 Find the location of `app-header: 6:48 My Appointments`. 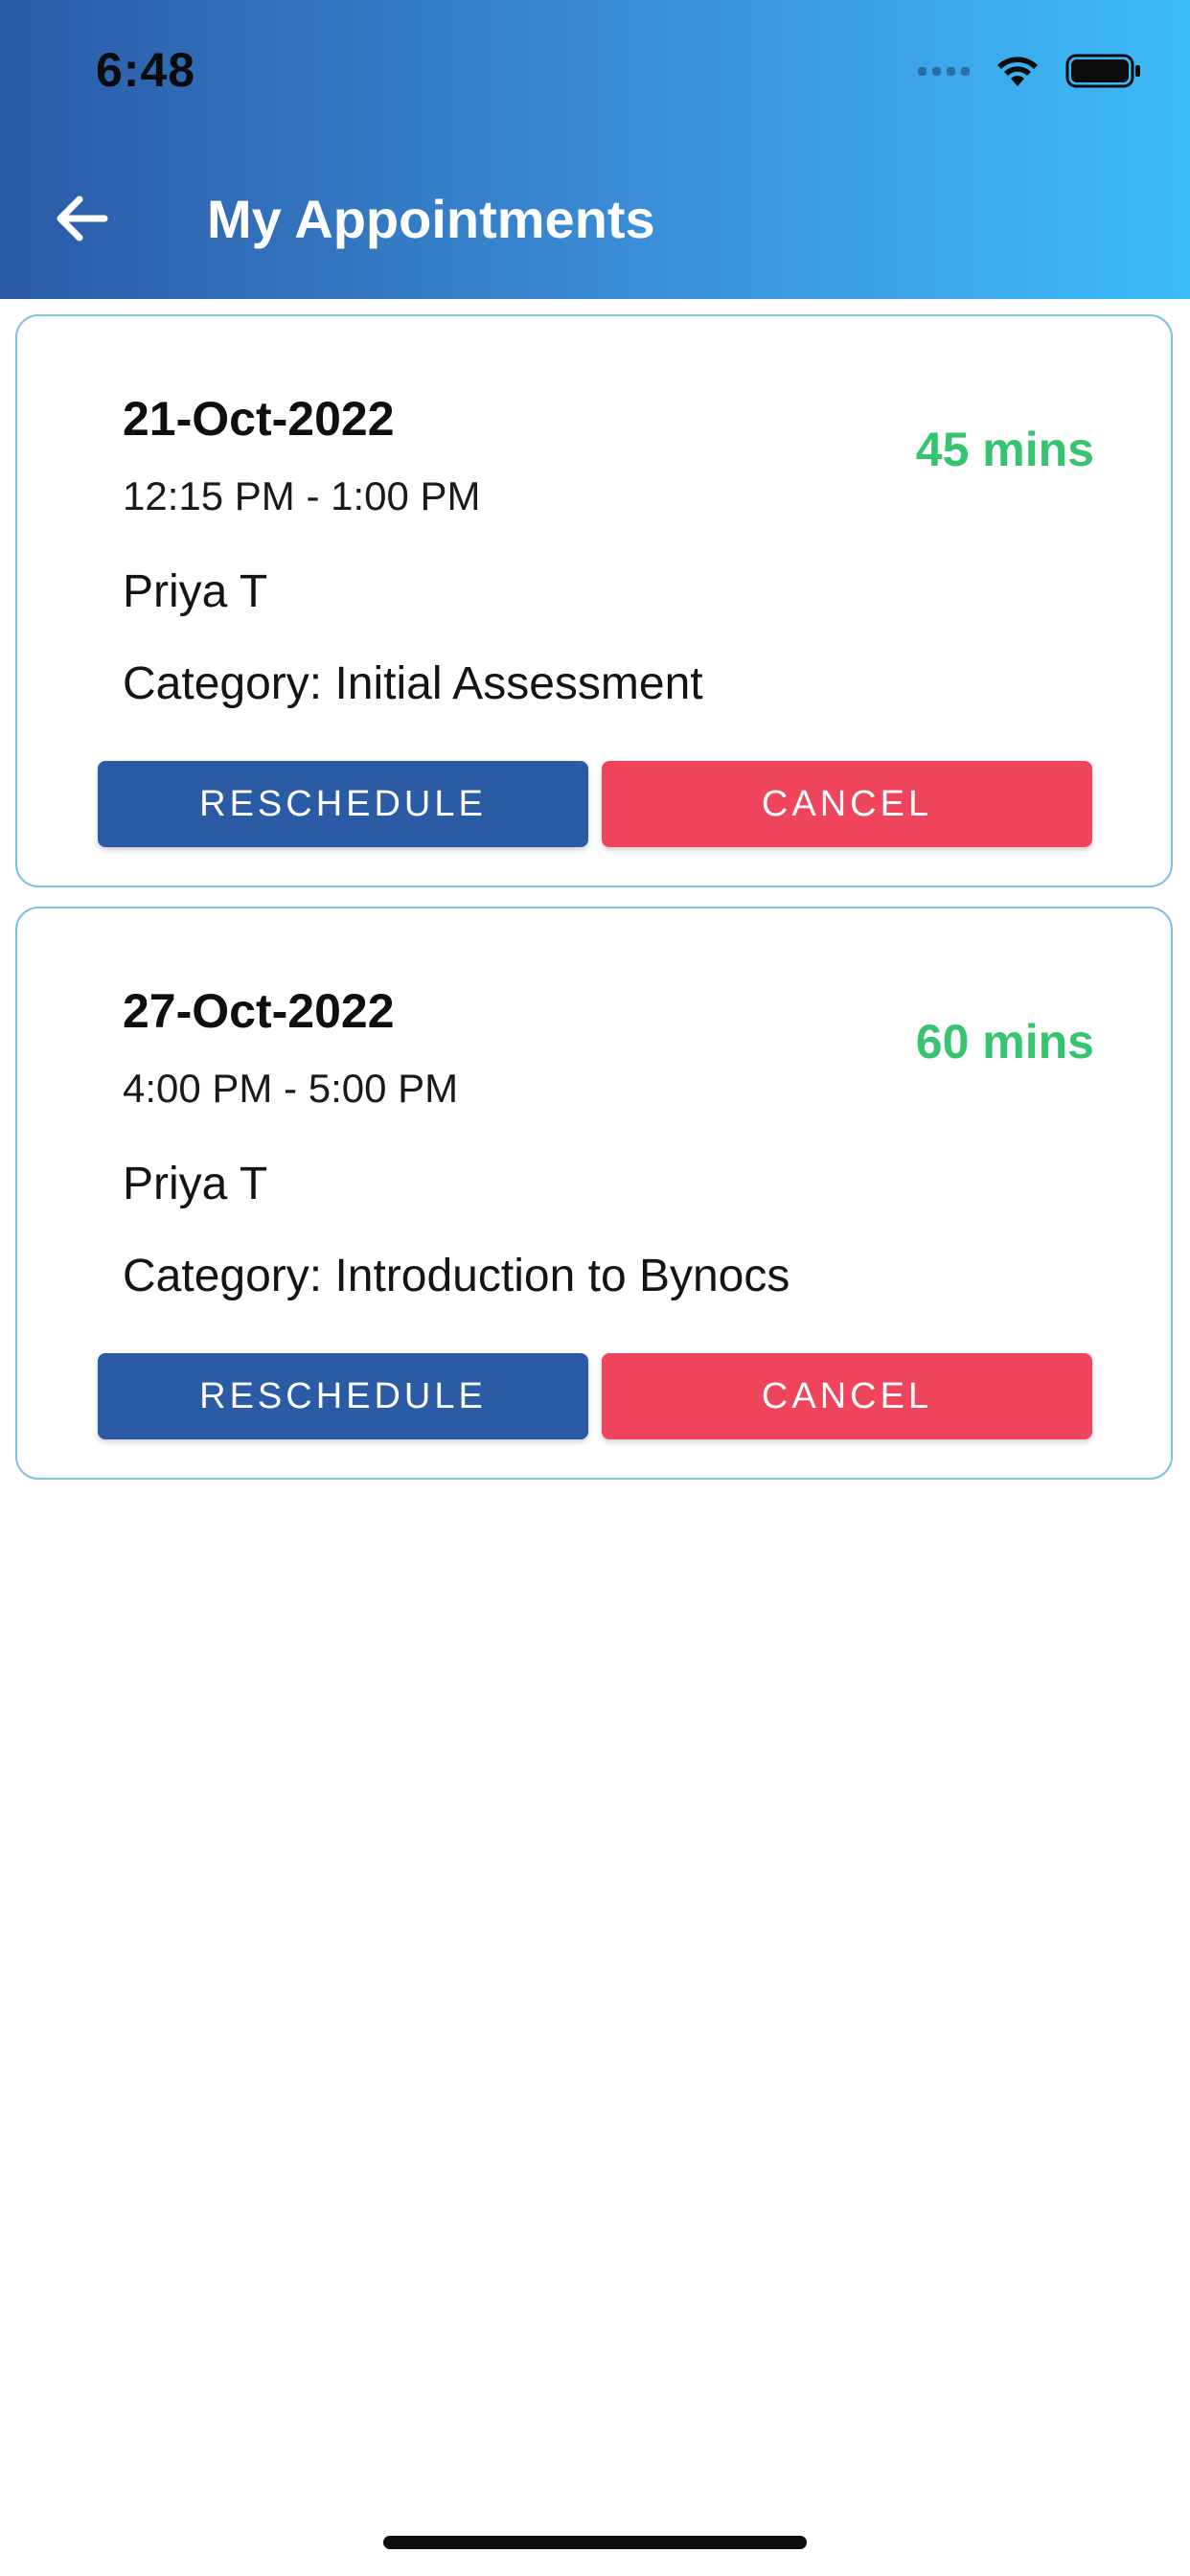

app-header: 6:48 My Appointments is located at coordinates (595, 149).